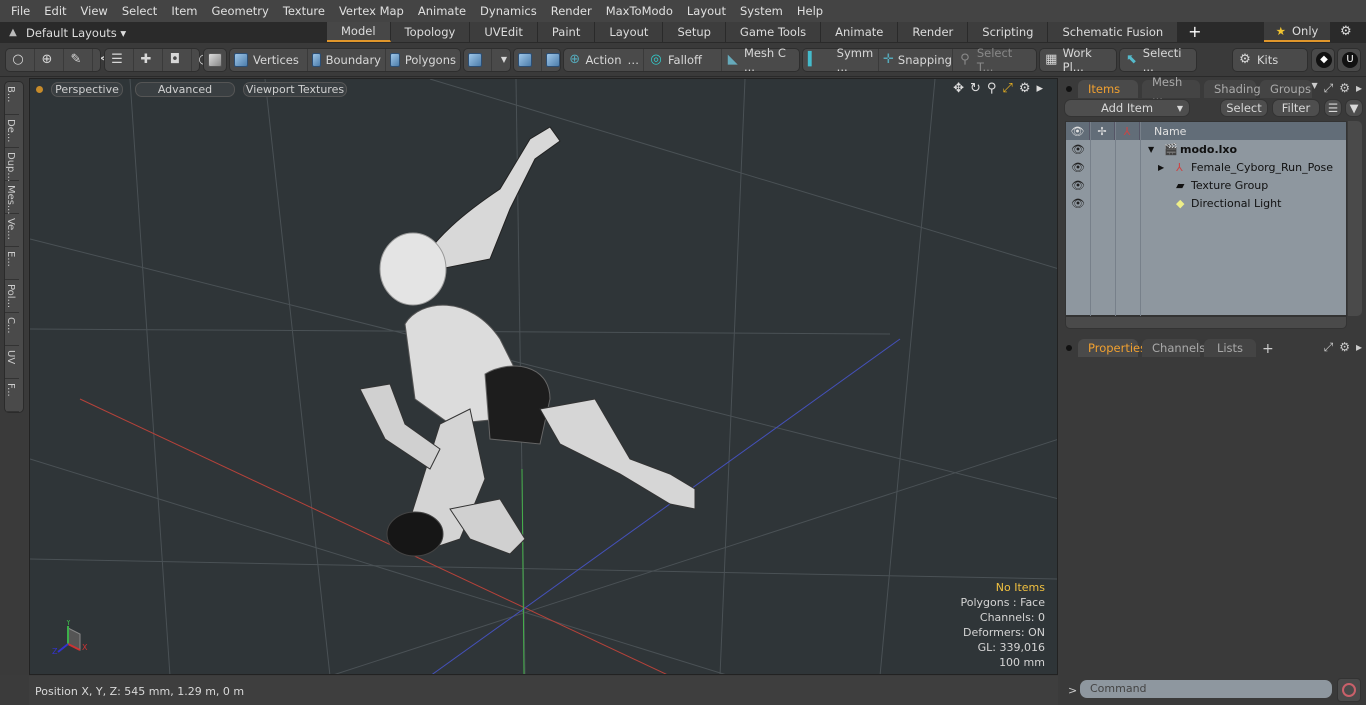 Image resolution: width=1366 pixels, height=705 pixels. I want to click on globe-button: ⊕, so click(49, 60).